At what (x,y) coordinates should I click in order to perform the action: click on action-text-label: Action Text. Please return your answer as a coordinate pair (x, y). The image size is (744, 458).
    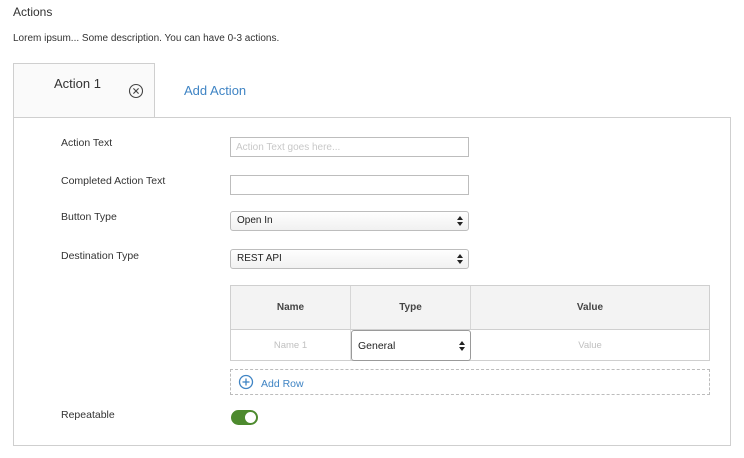
    Looking at the image, I should click on (87, 143).